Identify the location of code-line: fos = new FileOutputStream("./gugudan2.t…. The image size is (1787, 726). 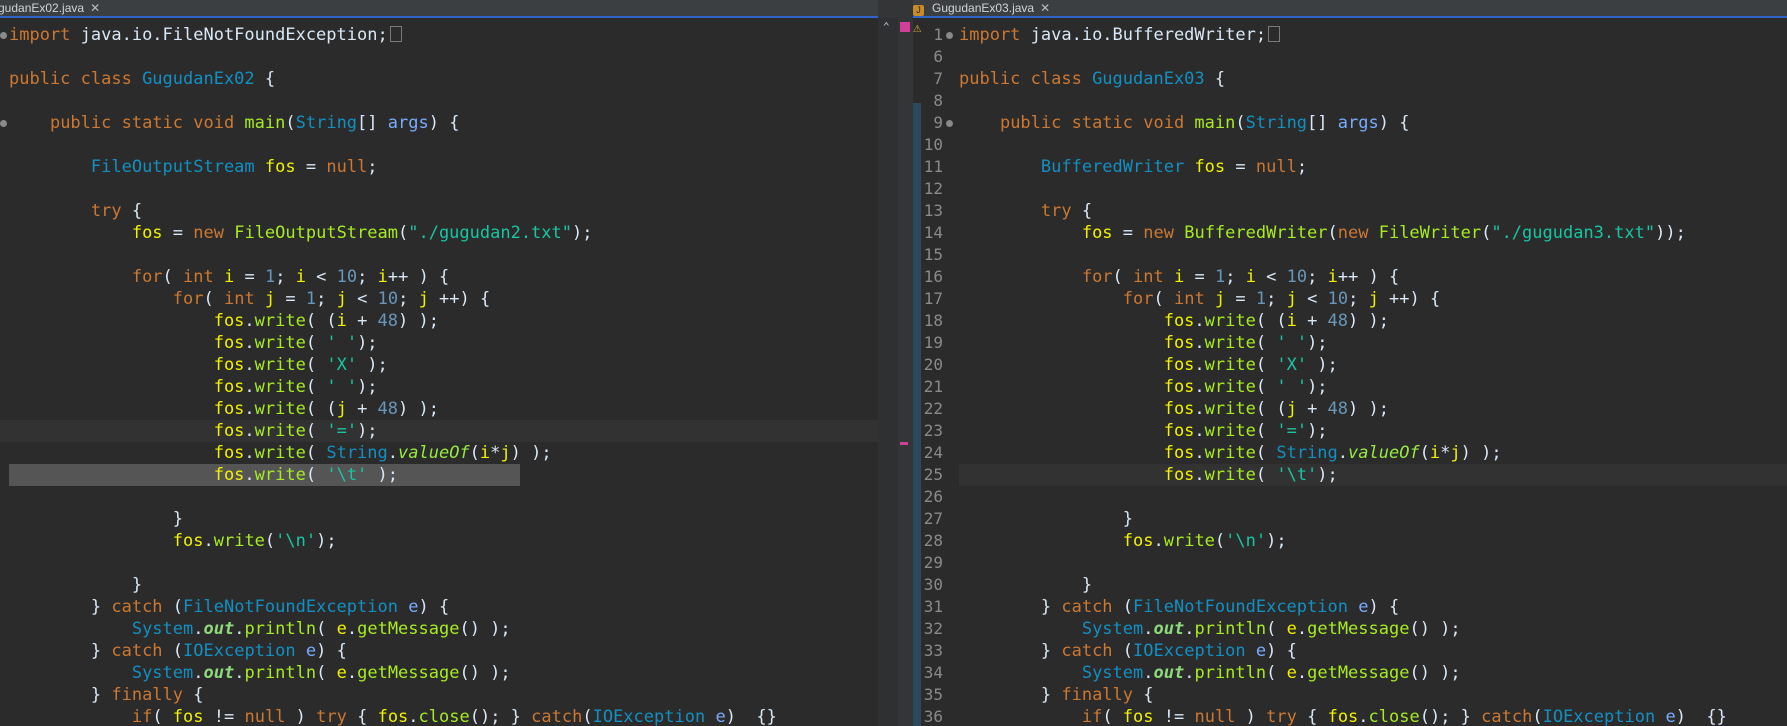
(439, 233).